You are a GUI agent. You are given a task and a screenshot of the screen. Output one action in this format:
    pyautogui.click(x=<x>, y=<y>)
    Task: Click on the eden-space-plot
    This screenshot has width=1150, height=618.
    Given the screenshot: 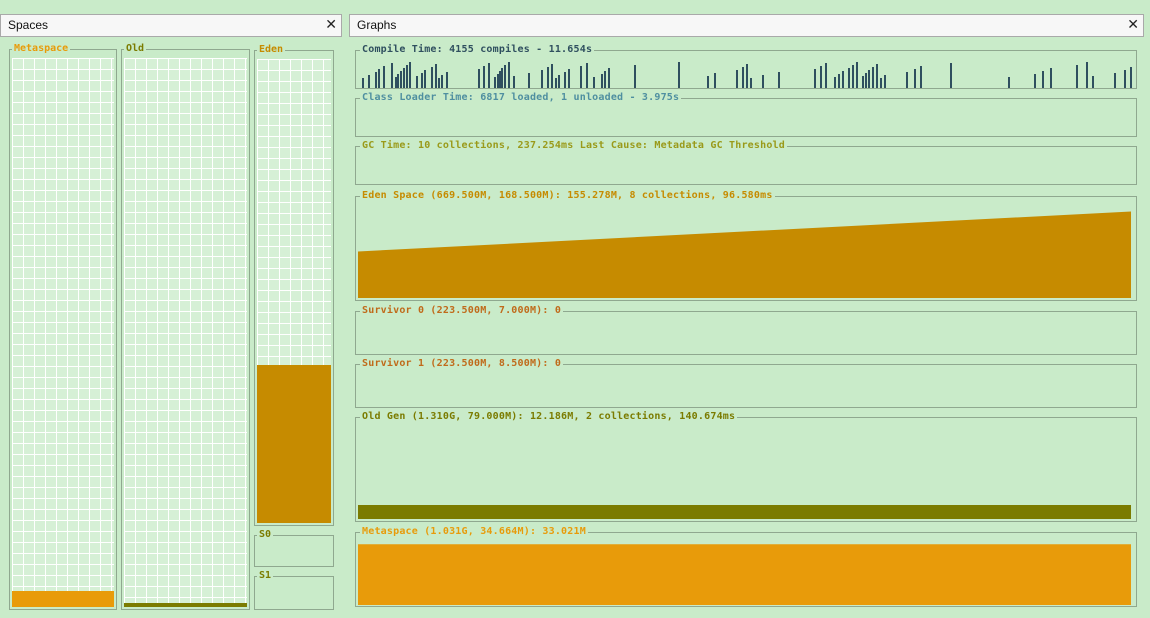 What is the action you would take?
    pyautogui.click(x=744, y=254)
    